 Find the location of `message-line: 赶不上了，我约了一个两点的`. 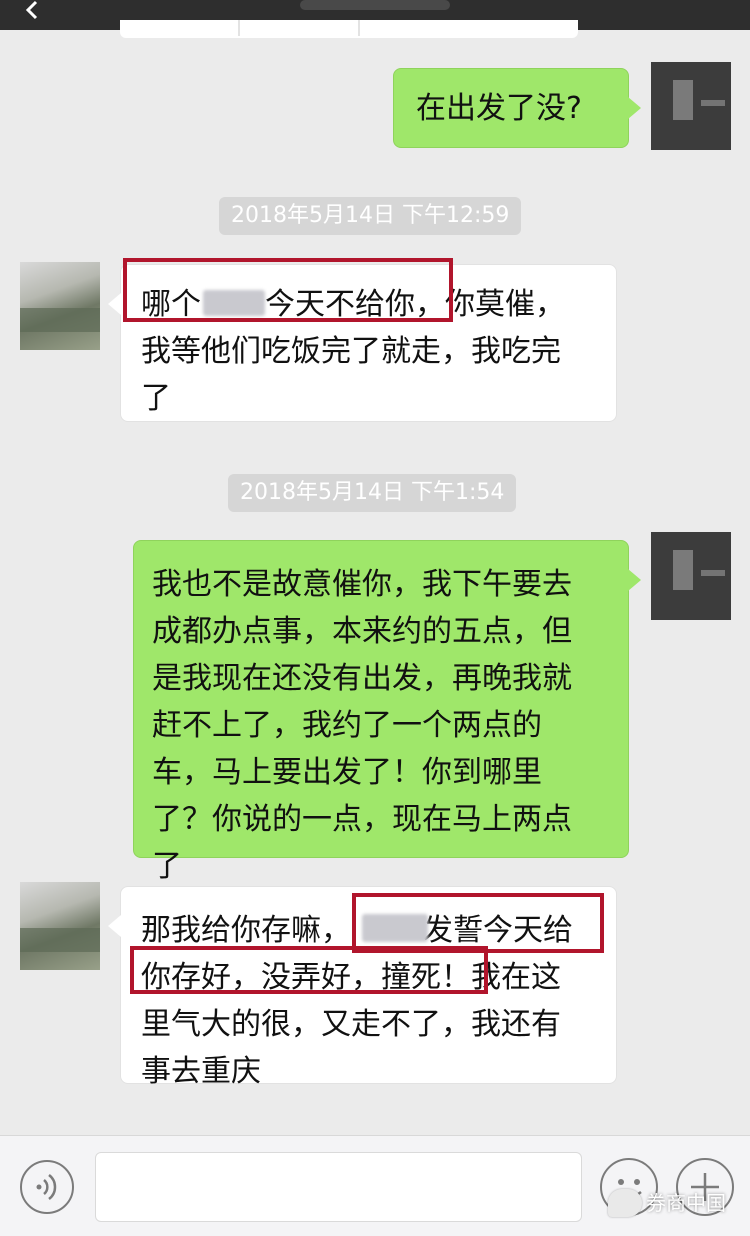

message-line: 赶不上了，我约了一个两点的 is located at coordinates (347, 725).